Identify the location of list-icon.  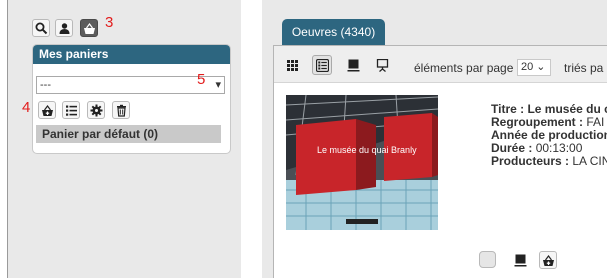
(71, 110).